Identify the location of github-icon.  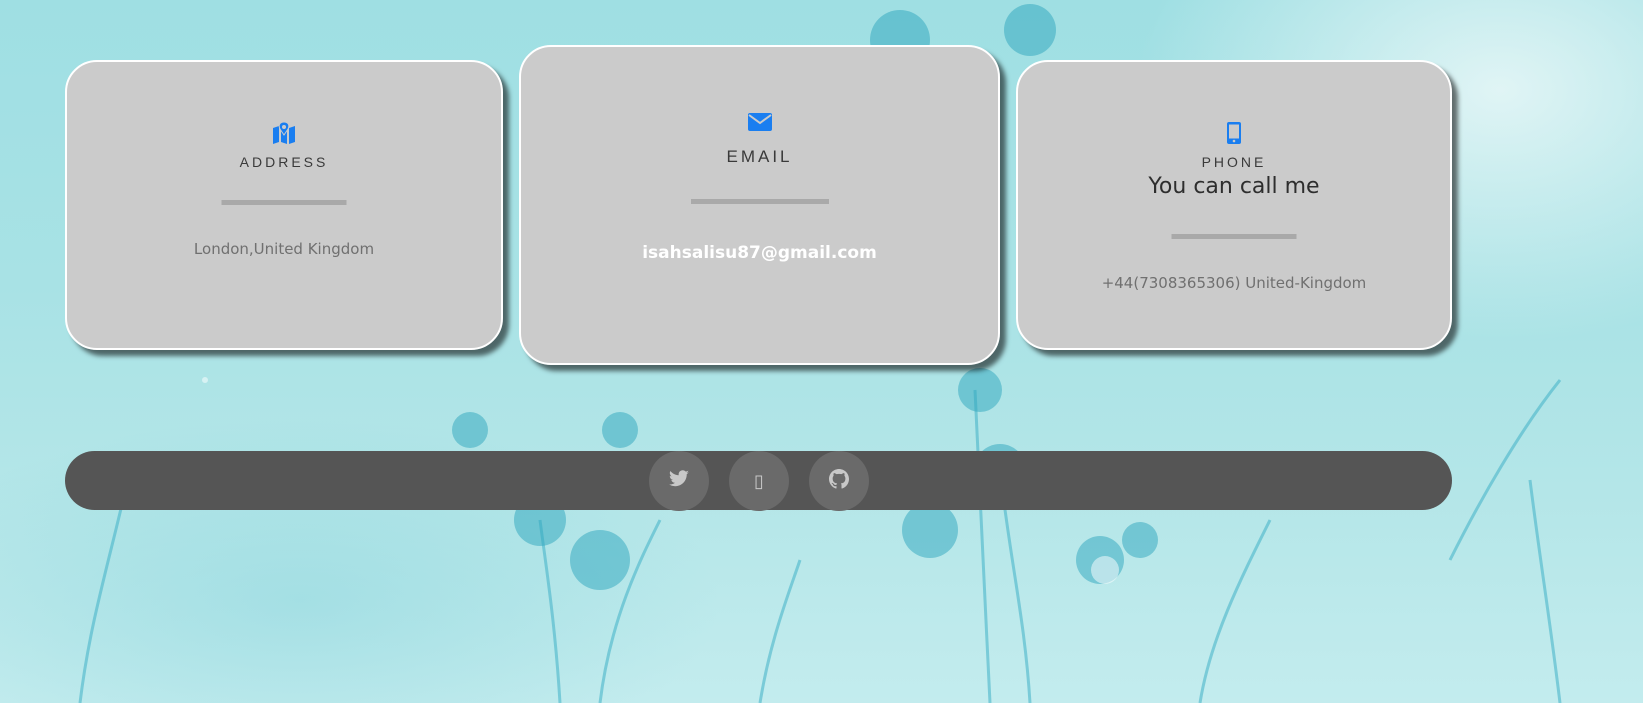
(839, 481).